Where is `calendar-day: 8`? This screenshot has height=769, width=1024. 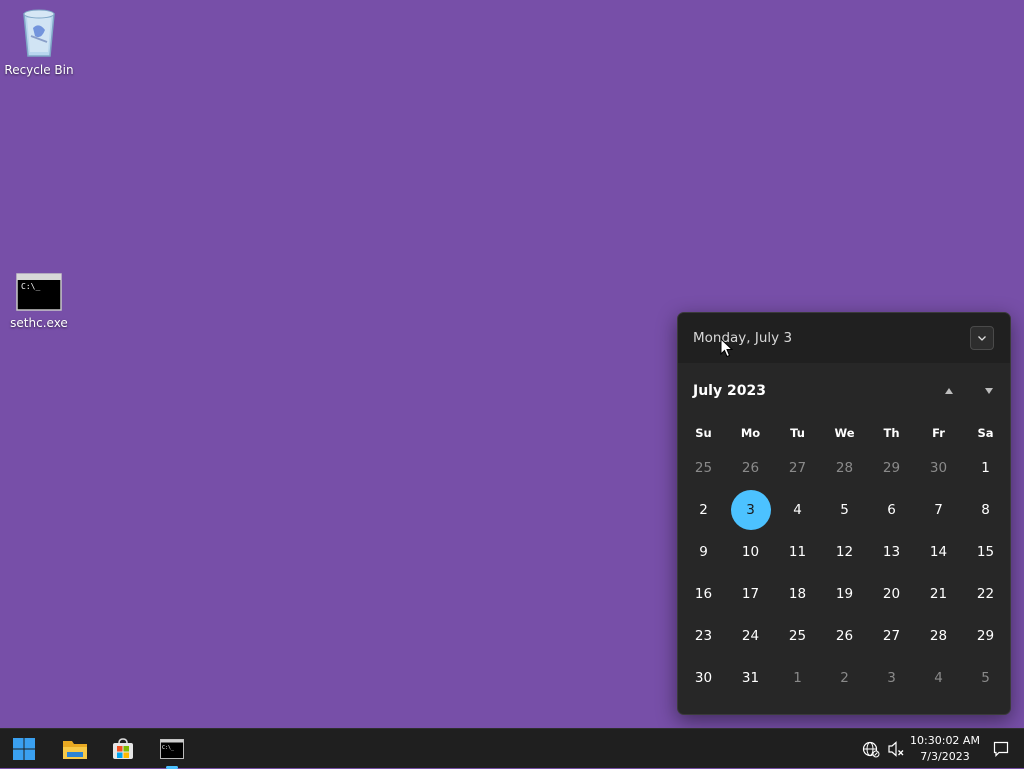 calendar-day: 8 is located at coordinates (985, 510).